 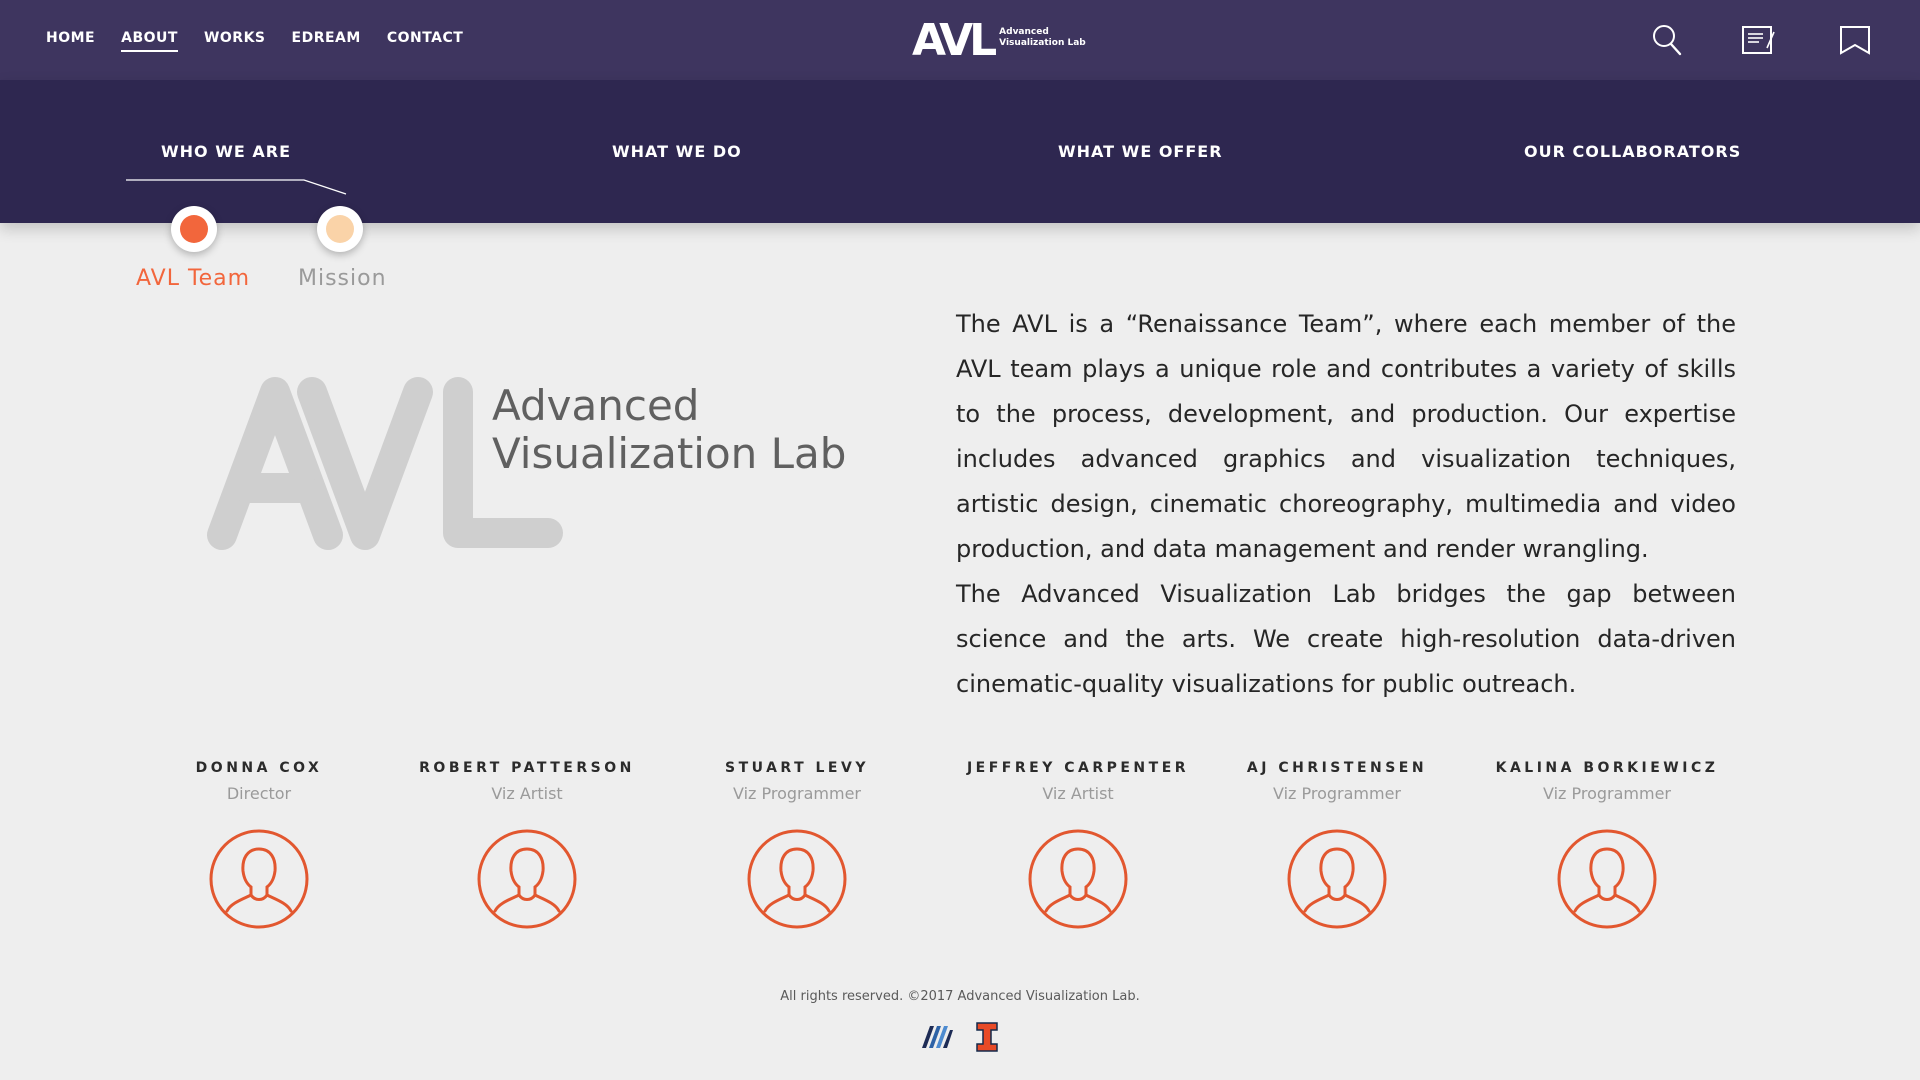 I want to click on member-name: KALINA BORKIEWICZ, so click(x=1607, y=768).